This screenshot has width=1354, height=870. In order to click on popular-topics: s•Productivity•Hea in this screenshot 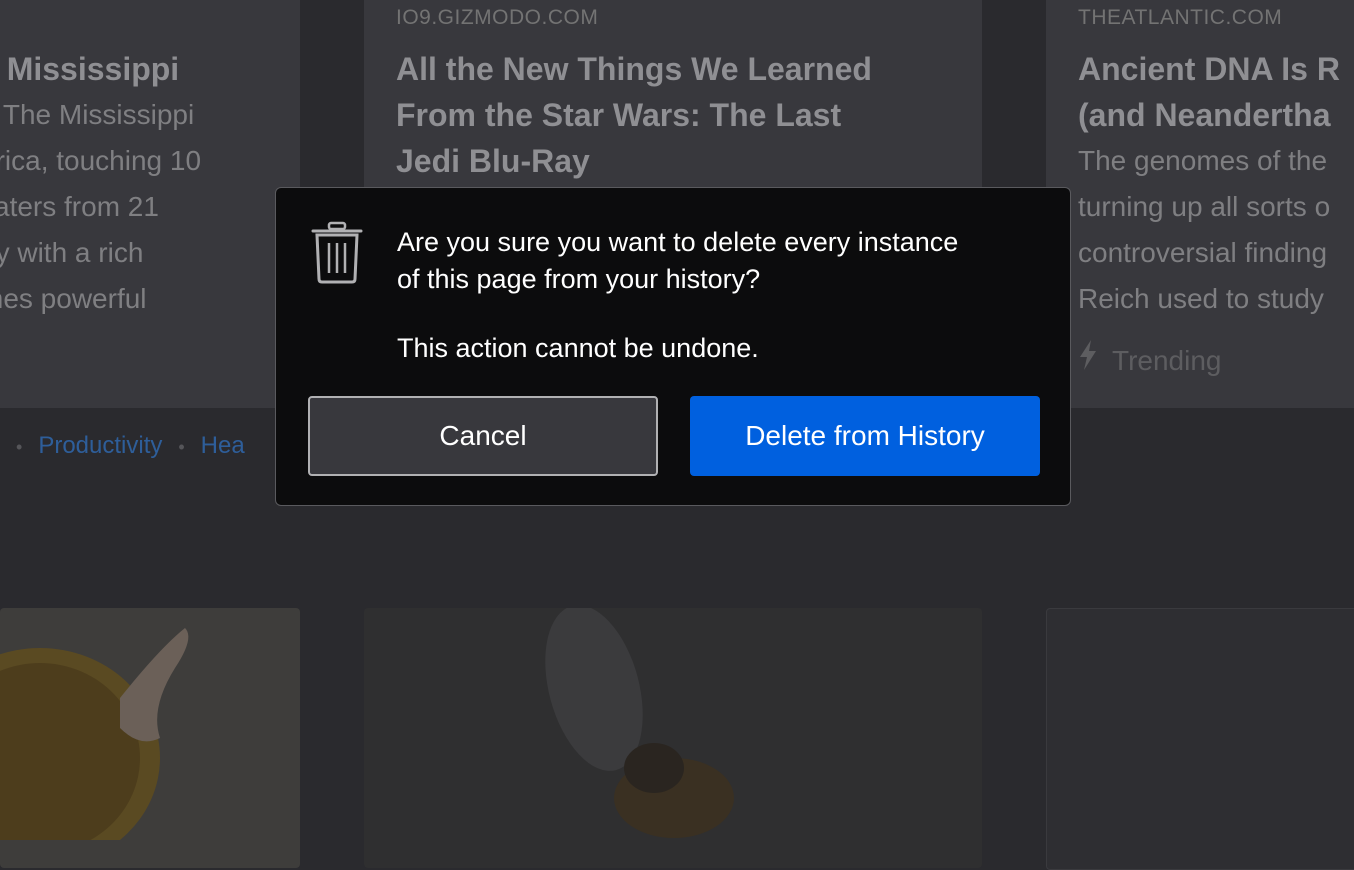, I will do `click(122, 446)`.